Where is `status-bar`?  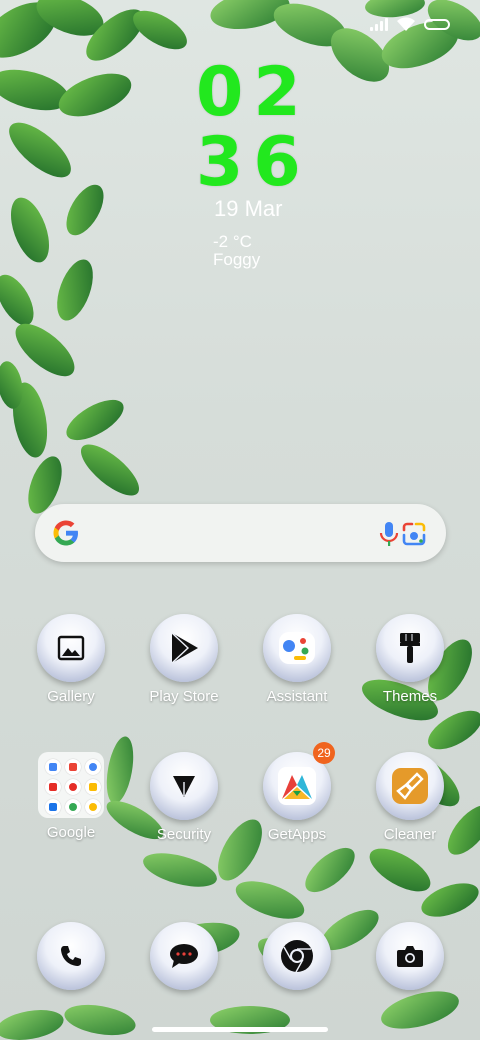
status-bar is located at coordinates (410, 24).